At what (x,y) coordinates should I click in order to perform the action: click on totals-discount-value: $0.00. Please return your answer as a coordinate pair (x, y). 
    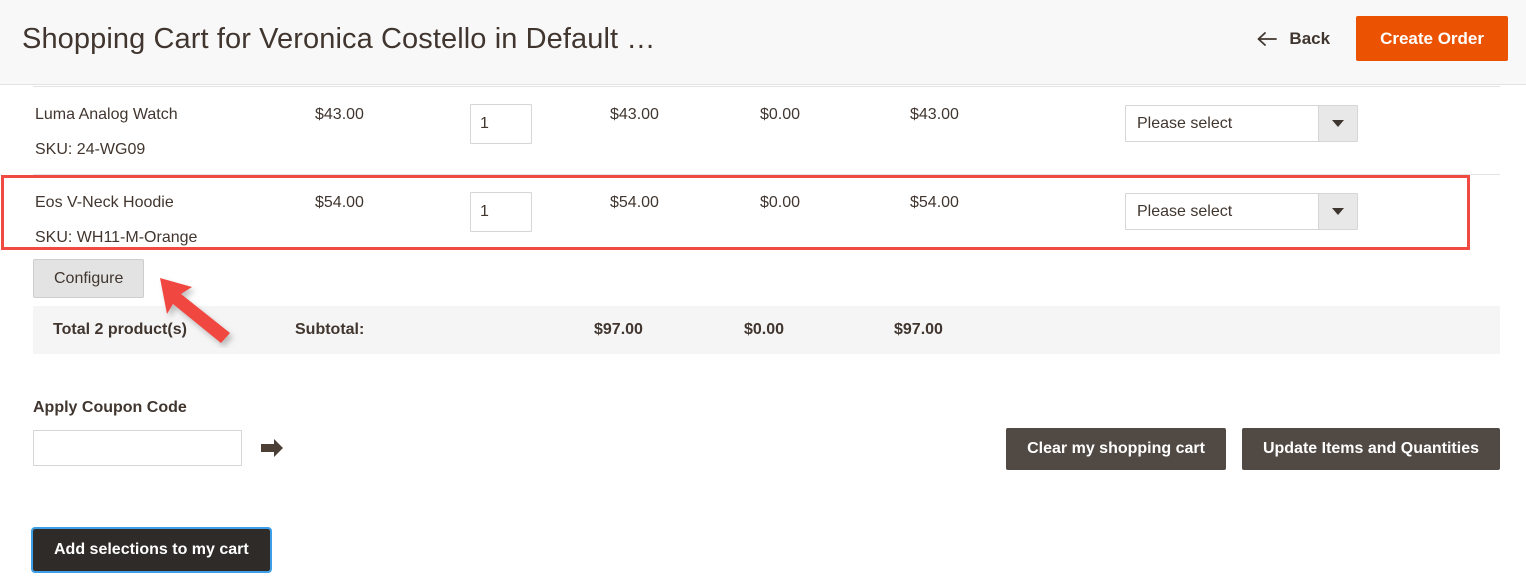
    Looking at the image, I should click on (764, 329).